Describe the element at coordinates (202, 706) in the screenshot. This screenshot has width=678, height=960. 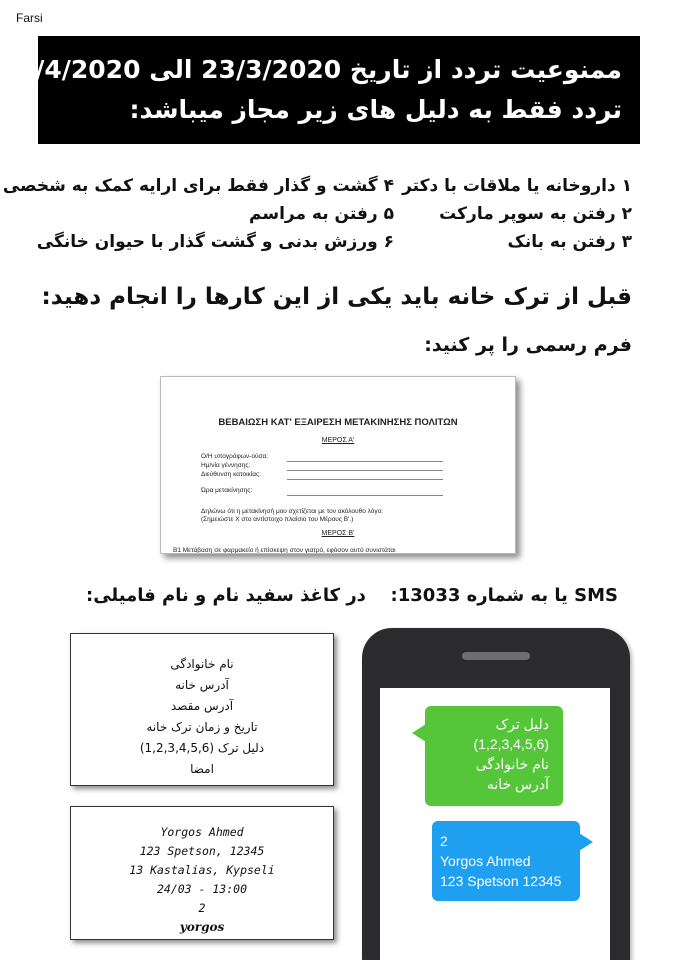
I see `paper-template-line: آدرس مقصد` at that location.